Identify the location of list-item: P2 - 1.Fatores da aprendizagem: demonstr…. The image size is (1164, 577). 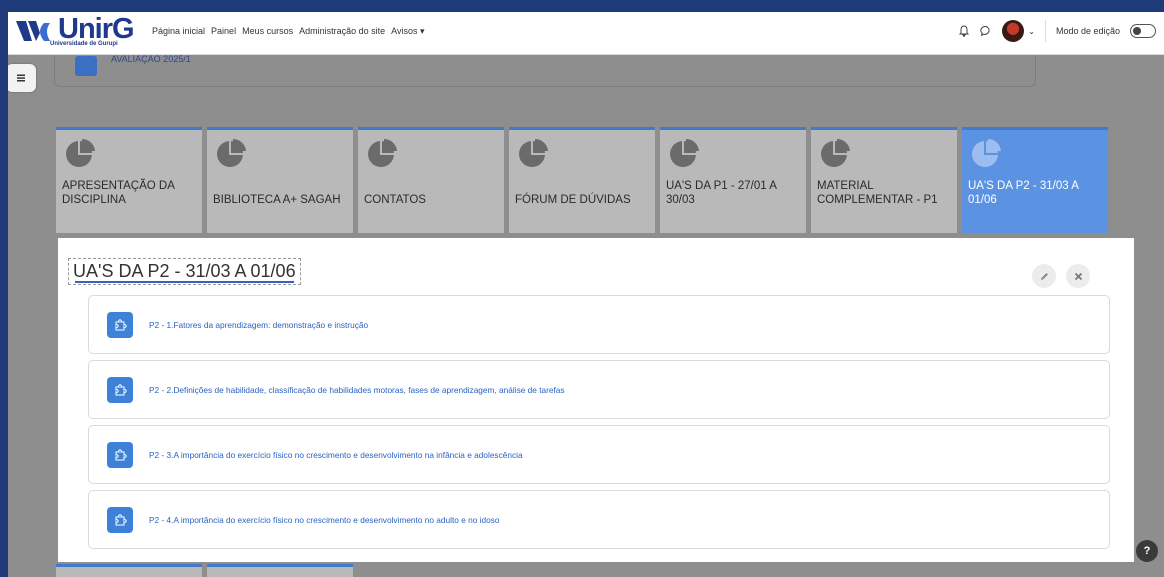
(599, 324).